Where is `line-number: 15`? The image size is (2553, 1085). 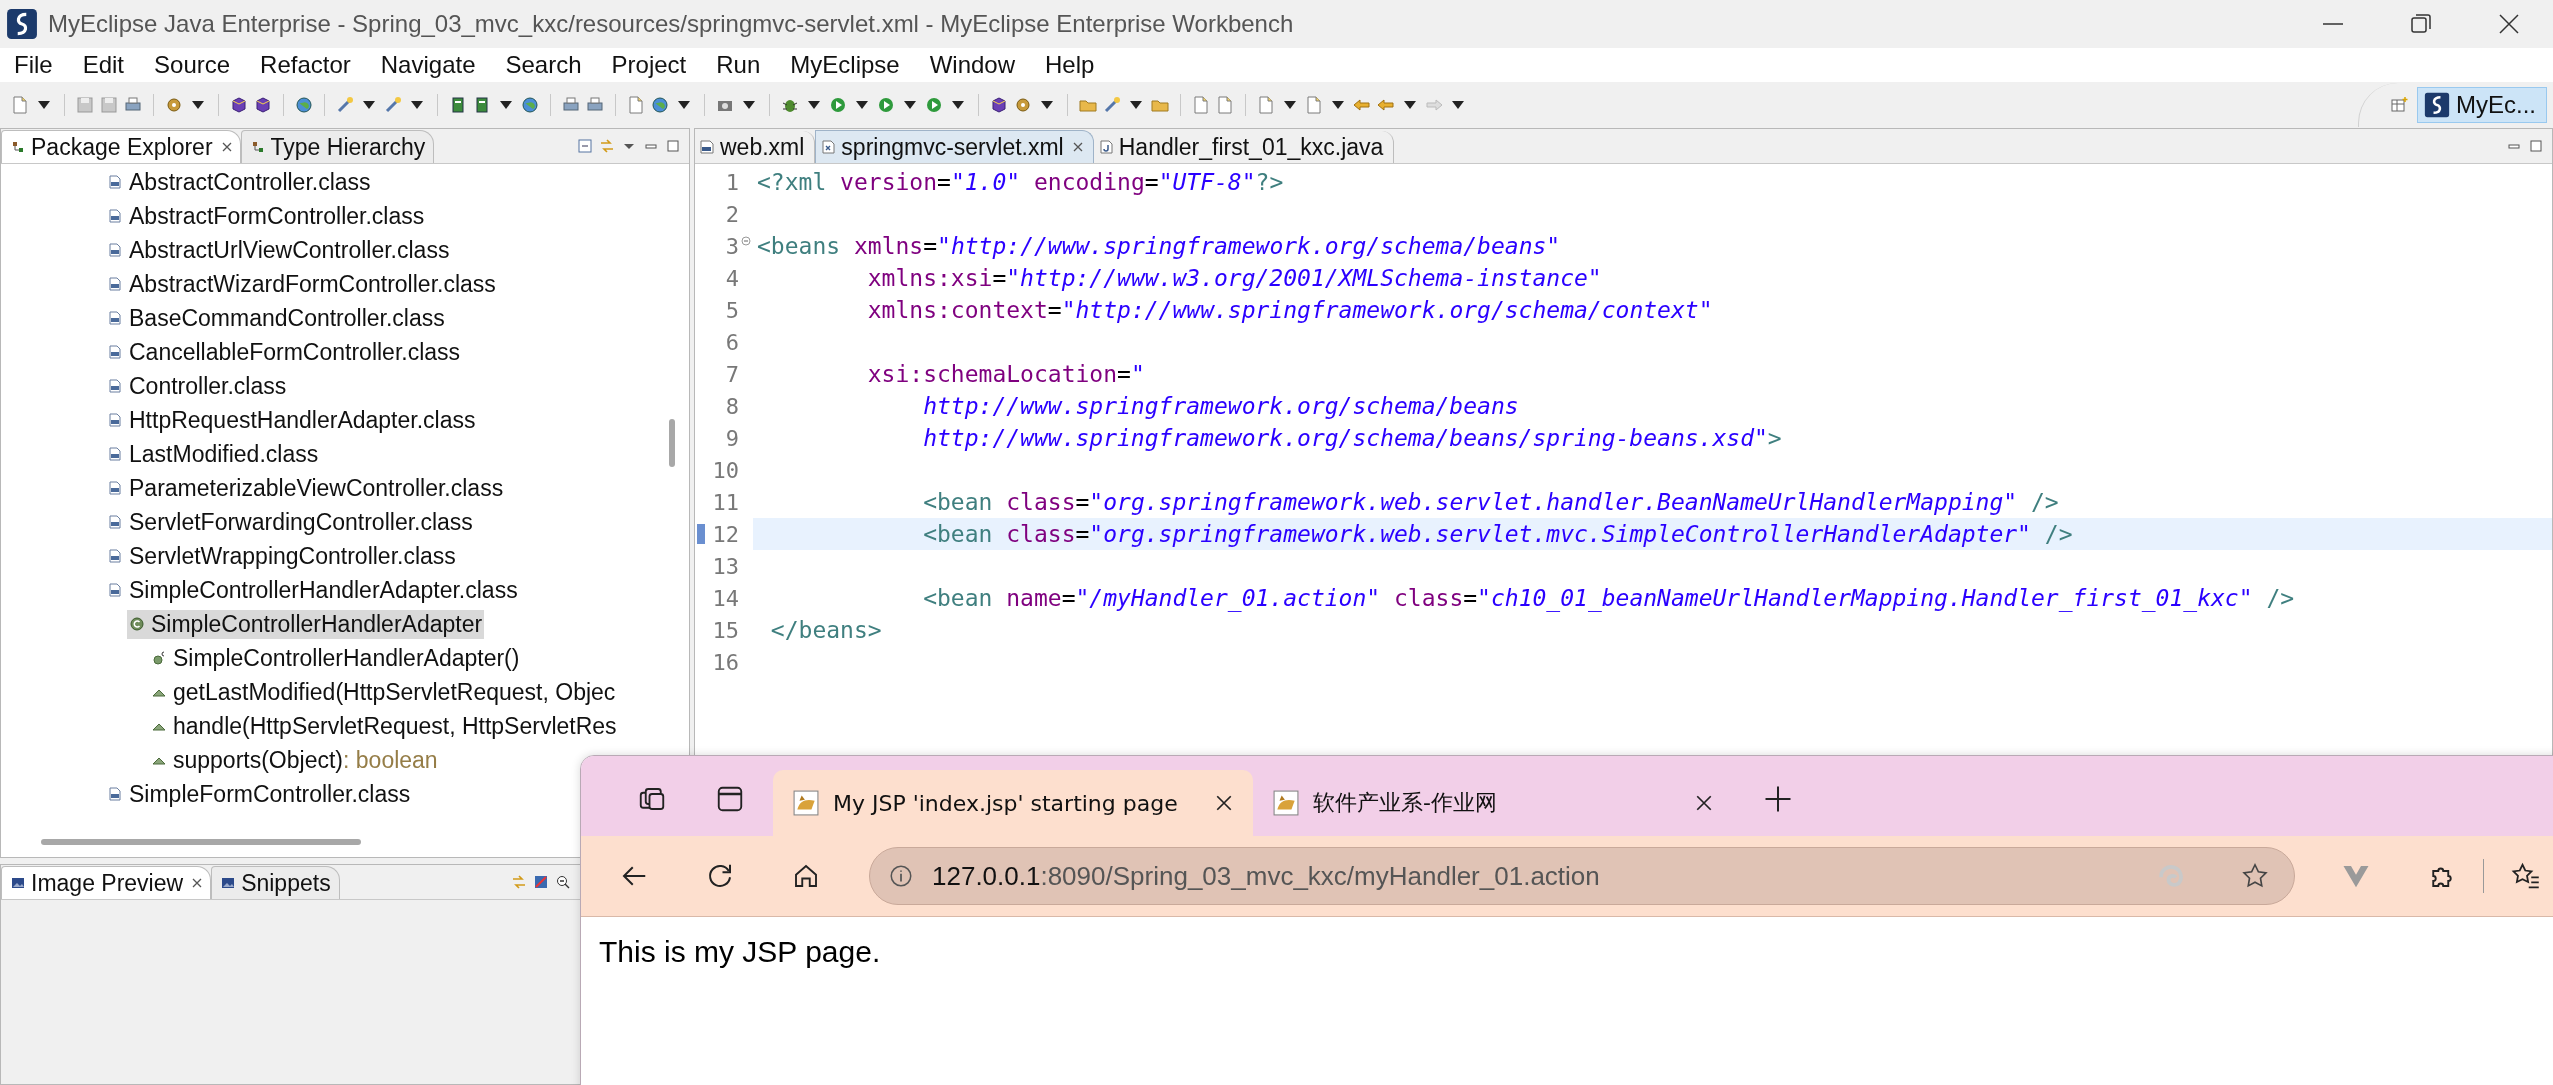
line-number: 15 is located at coordinates (725, 630).